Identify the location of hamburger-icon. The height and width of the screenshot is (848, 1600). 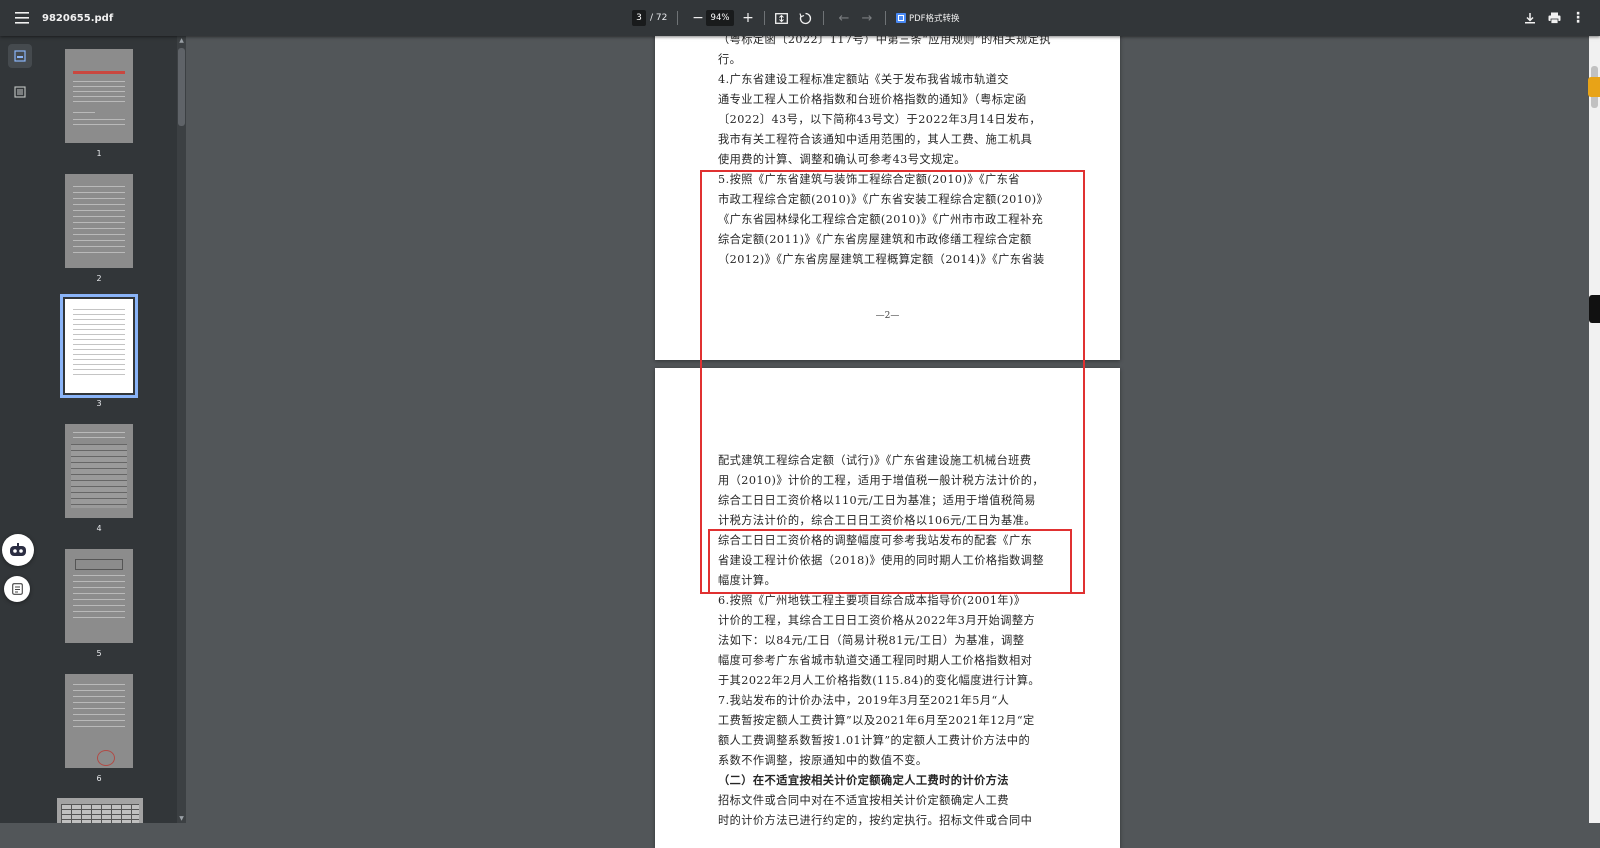
(22, 18).